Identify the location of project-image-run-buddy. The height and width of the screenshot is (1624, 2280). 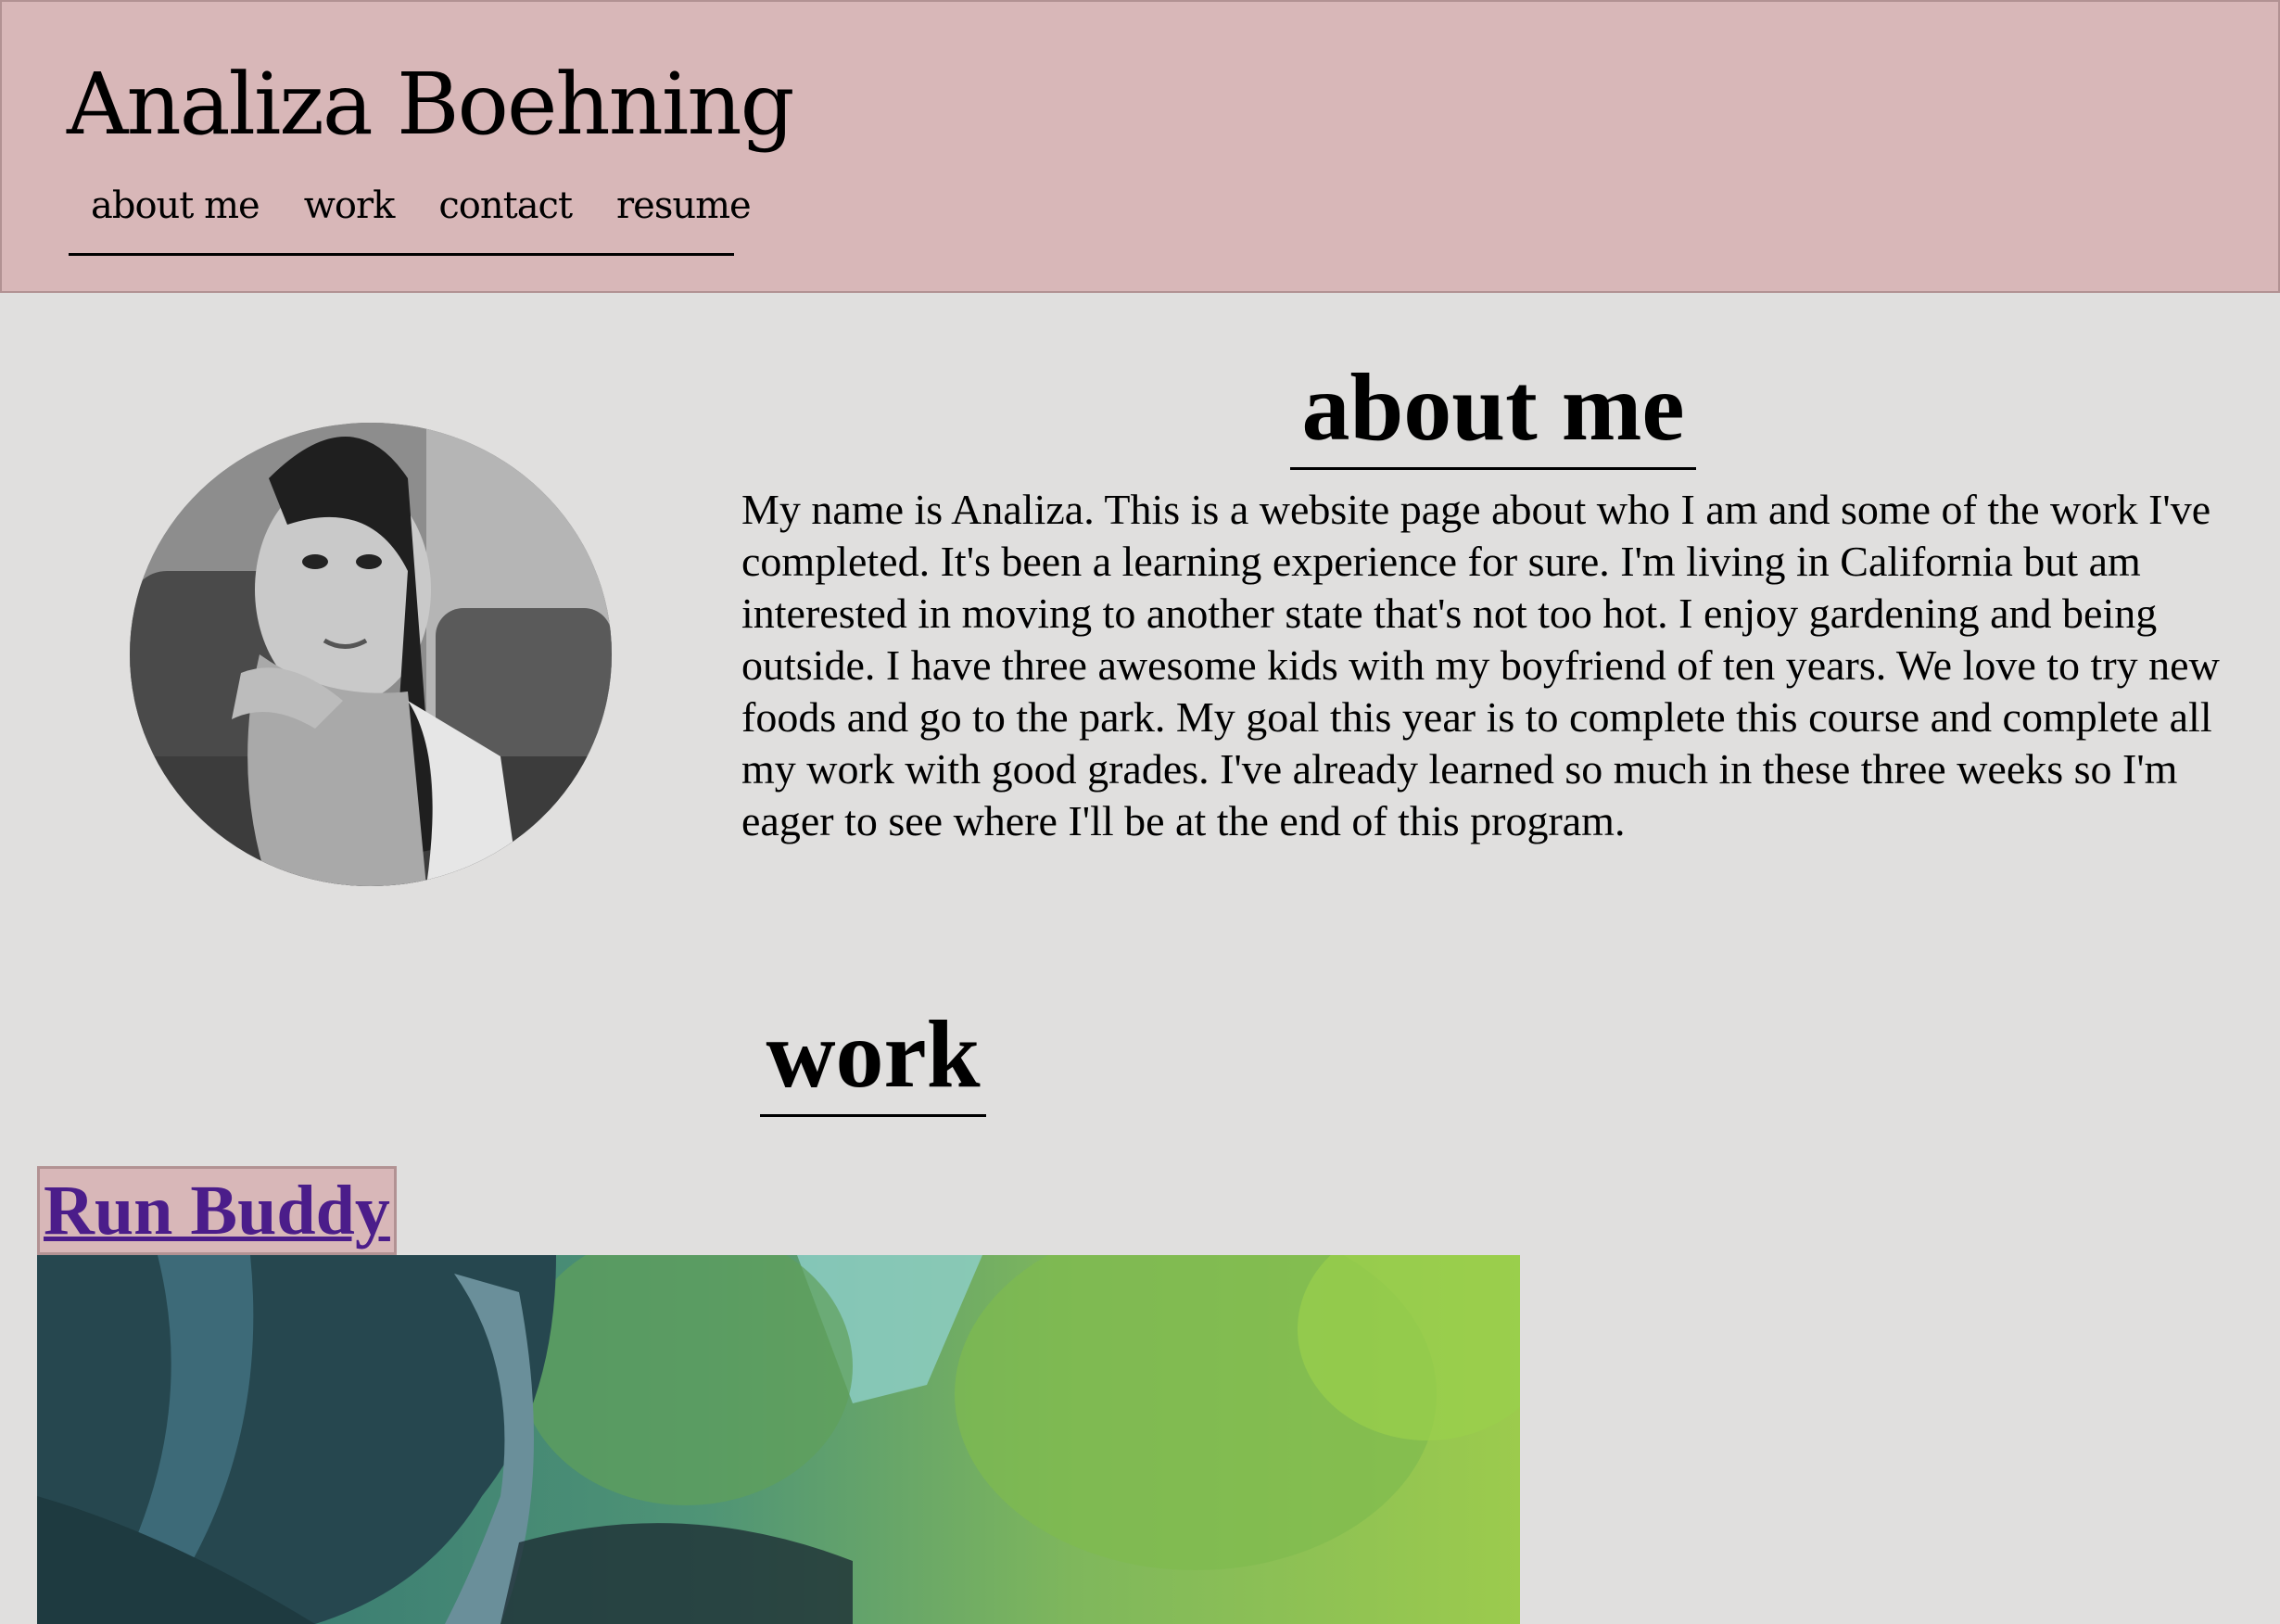
(778, 1439).